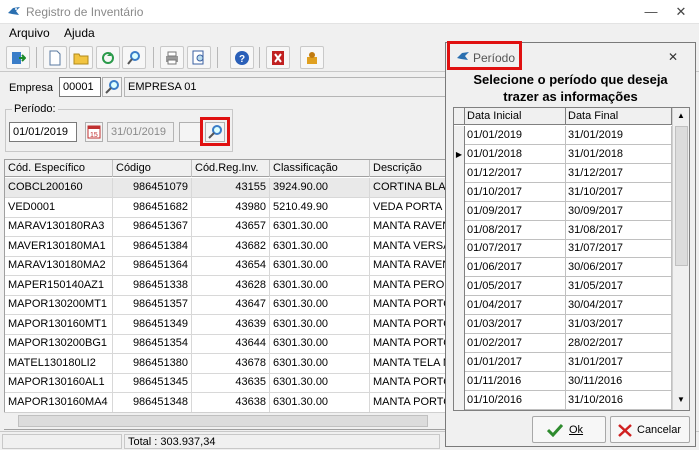 The image size is (699, 450). I want to click on column-header: Cód. Específico, so click(59, 168).